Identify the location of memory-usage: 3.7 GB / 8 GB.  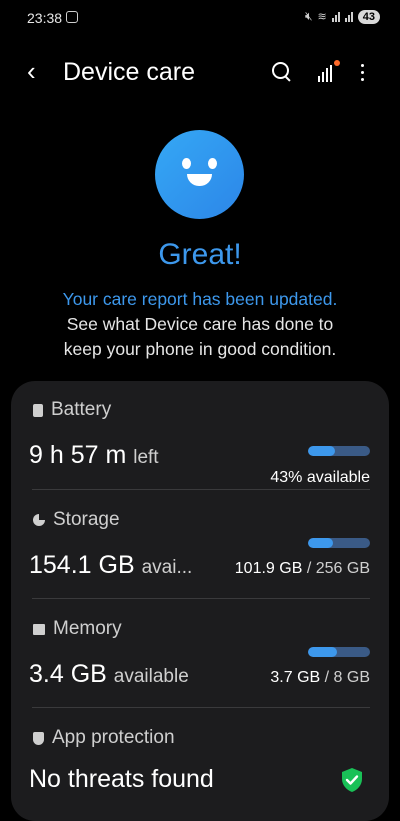
(320, 677).